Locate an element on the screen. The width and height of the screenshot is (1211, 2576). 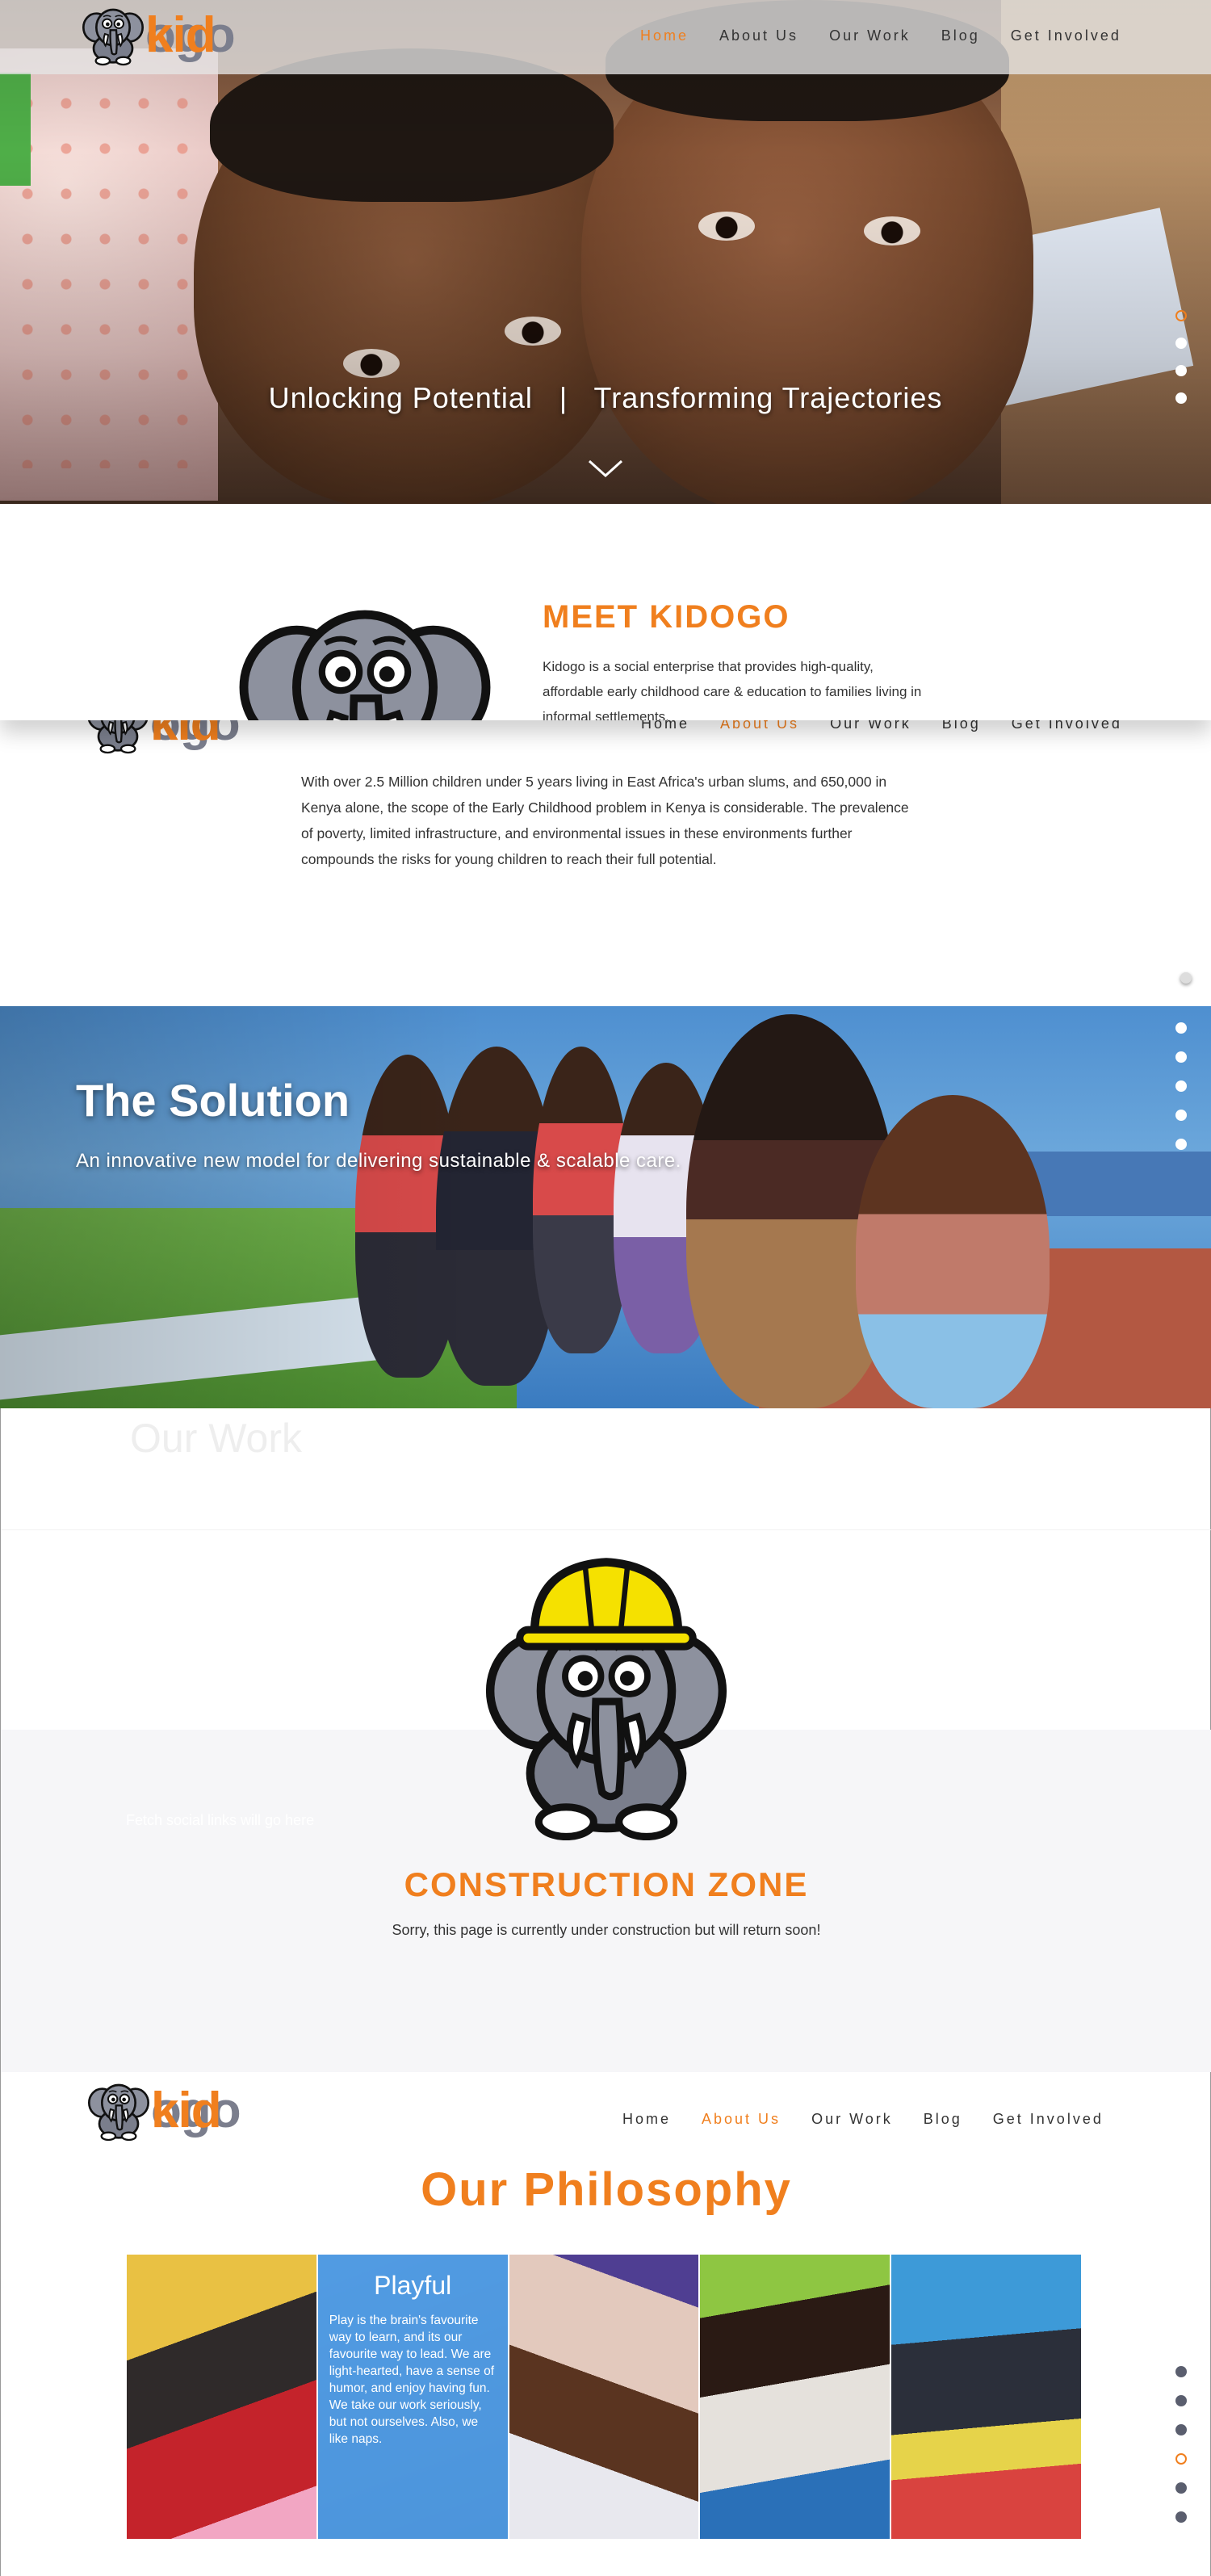
philosophy-nav: Home About Us Our Work Blog Get Involved is located at coordinates (863, 2119).